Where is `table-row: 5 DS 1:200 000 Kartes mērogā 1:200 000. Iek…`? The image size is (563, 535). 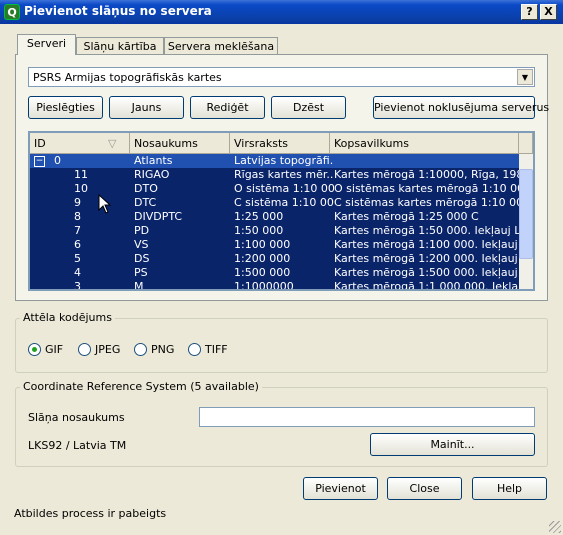
table-row: 5 DS 1:200 000 Kartes mērogā 1:200 000. Iek… is located at coordinates (274, 259).